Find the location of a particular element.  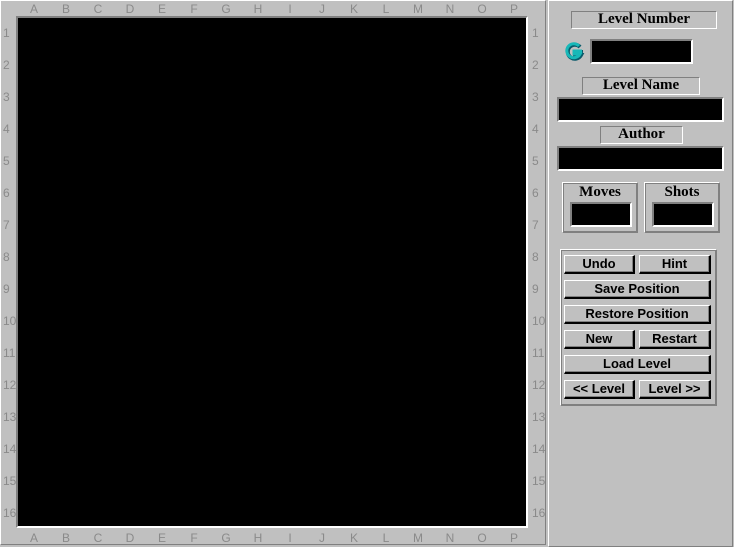

restore-position-button: Restore Position is located at coordinates (637, 314).